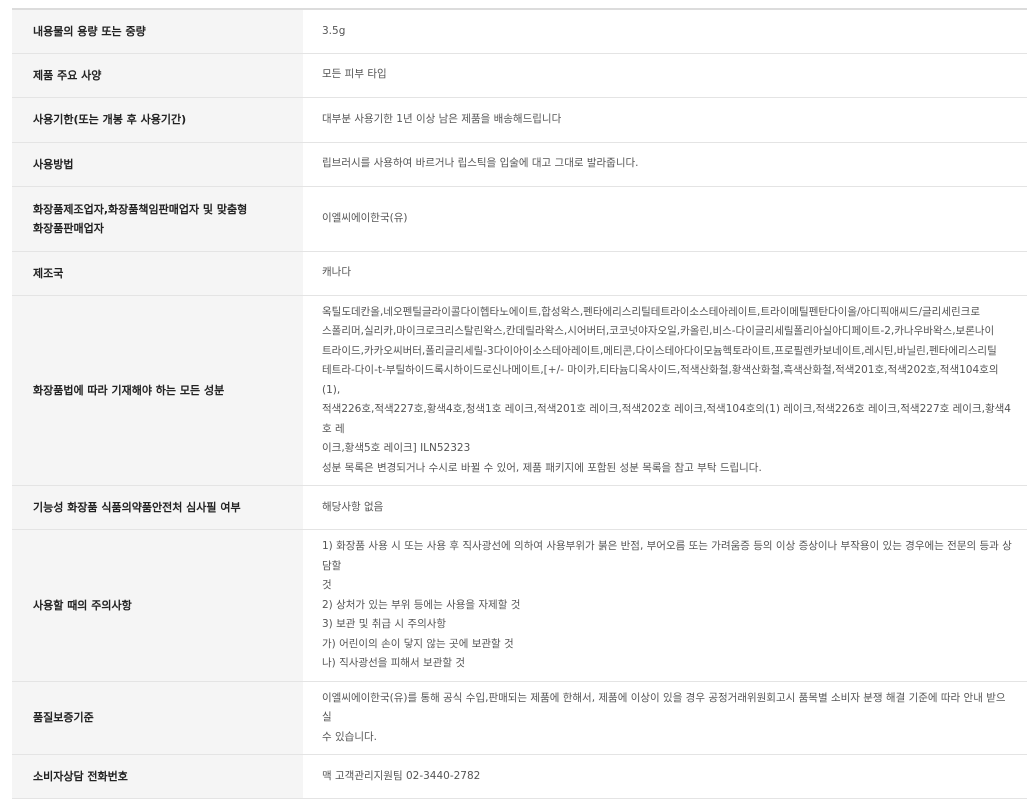 Image resolution: width=1035 pixels, height=799 pixels. I want to click on info-row-contact: 소비자상담 전화번호 맥 고객관리지원팀 02-3440-2782, so click(519, 776).